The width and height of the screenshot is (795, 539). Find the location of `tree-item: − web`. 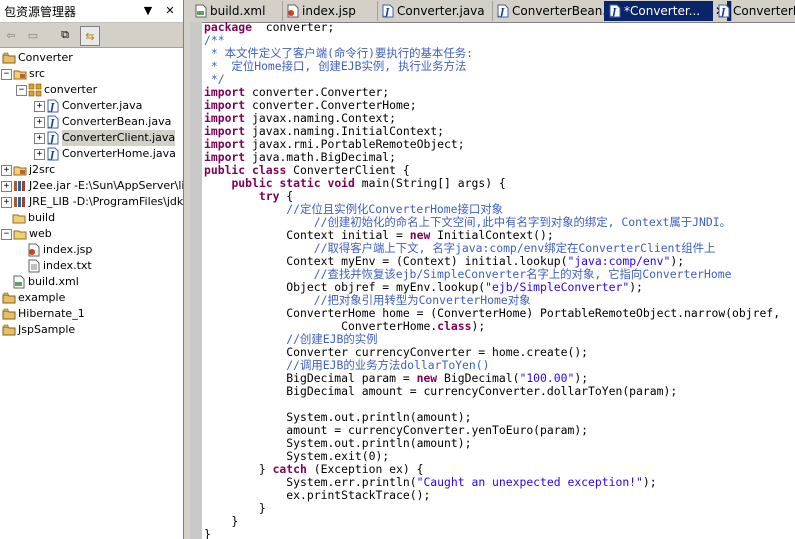

tree-item: − web is located at coordinates (91, 234).